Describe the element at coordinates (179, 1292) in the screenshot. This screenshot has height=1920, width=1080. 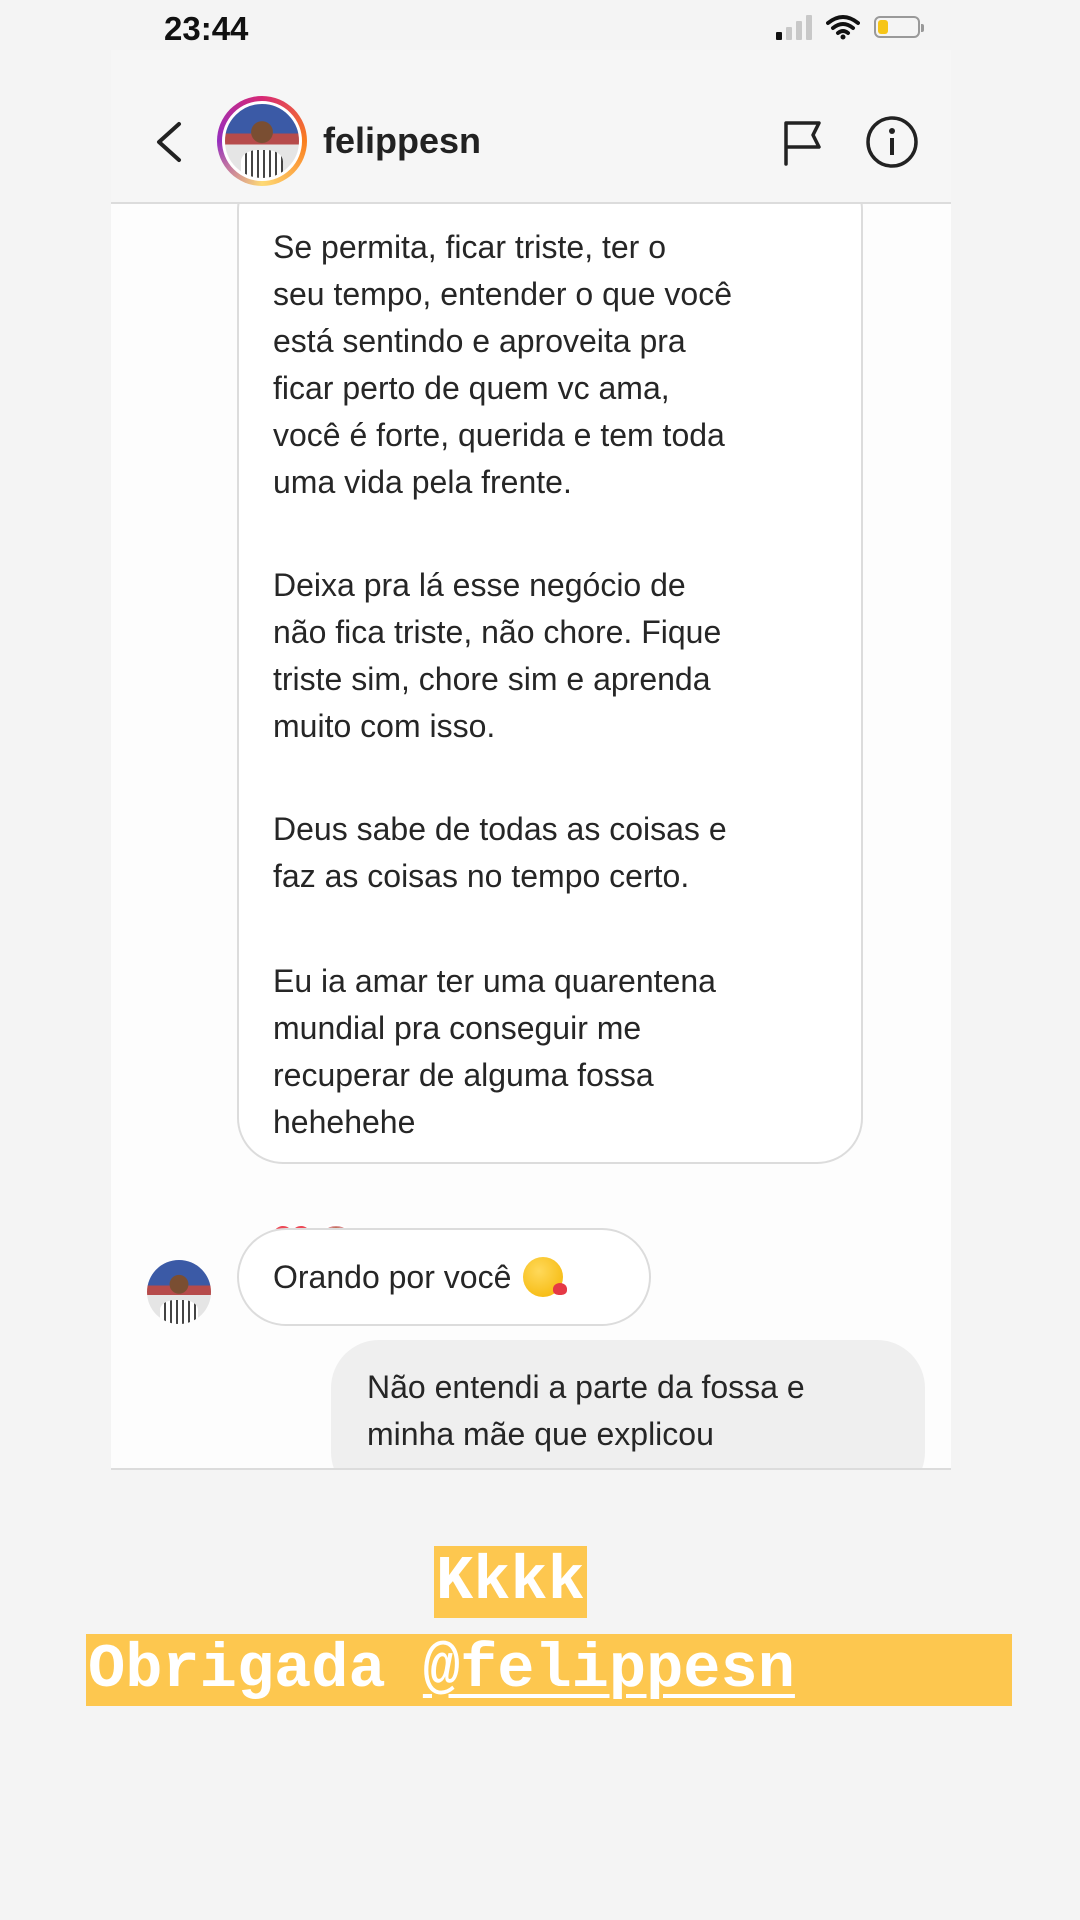
I see `sender-avatar` at that location.